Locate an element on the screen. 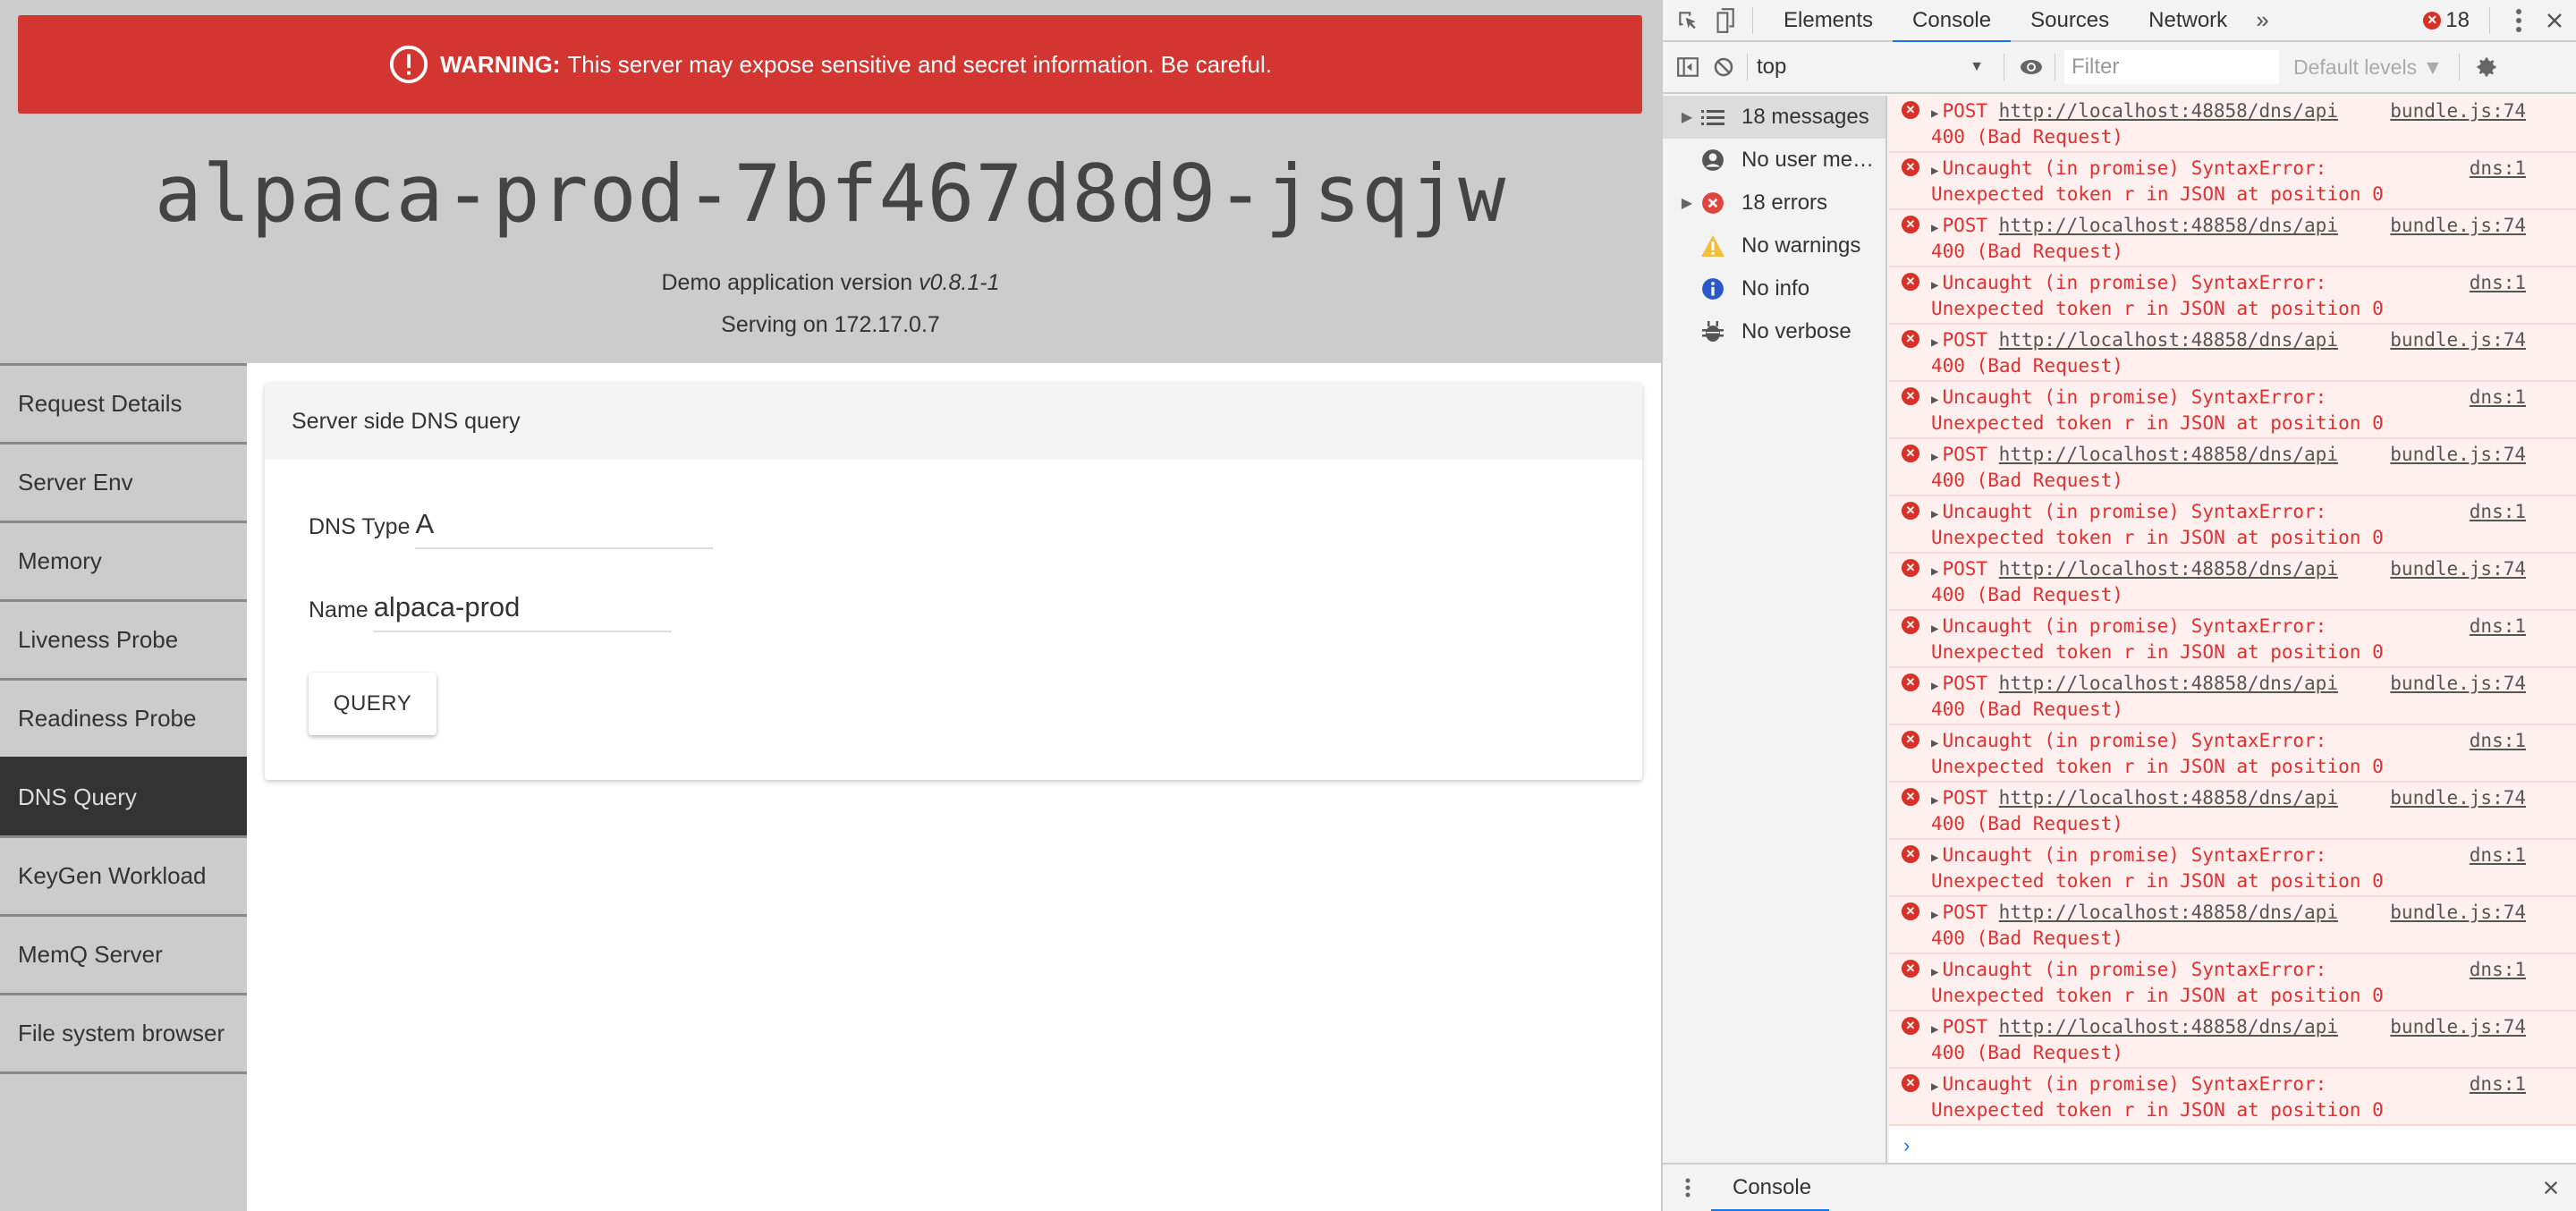 This screenshot has height=1211, width=2576. tab-console: Console is located at coordinates (1952, 21).